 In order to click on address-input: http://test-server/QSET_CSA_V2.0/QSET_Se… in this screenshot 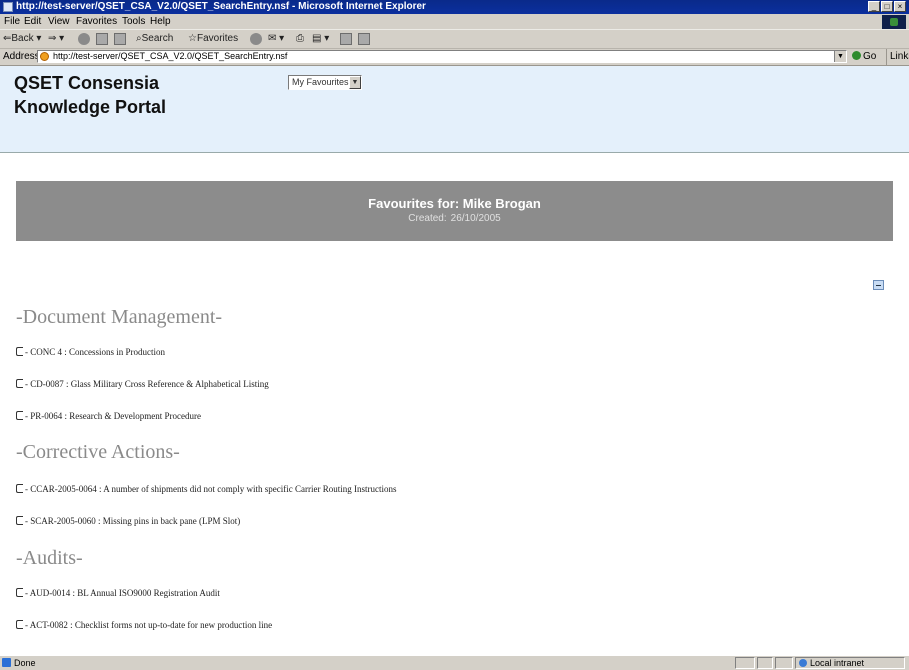, I will do `click(442, 56)`.